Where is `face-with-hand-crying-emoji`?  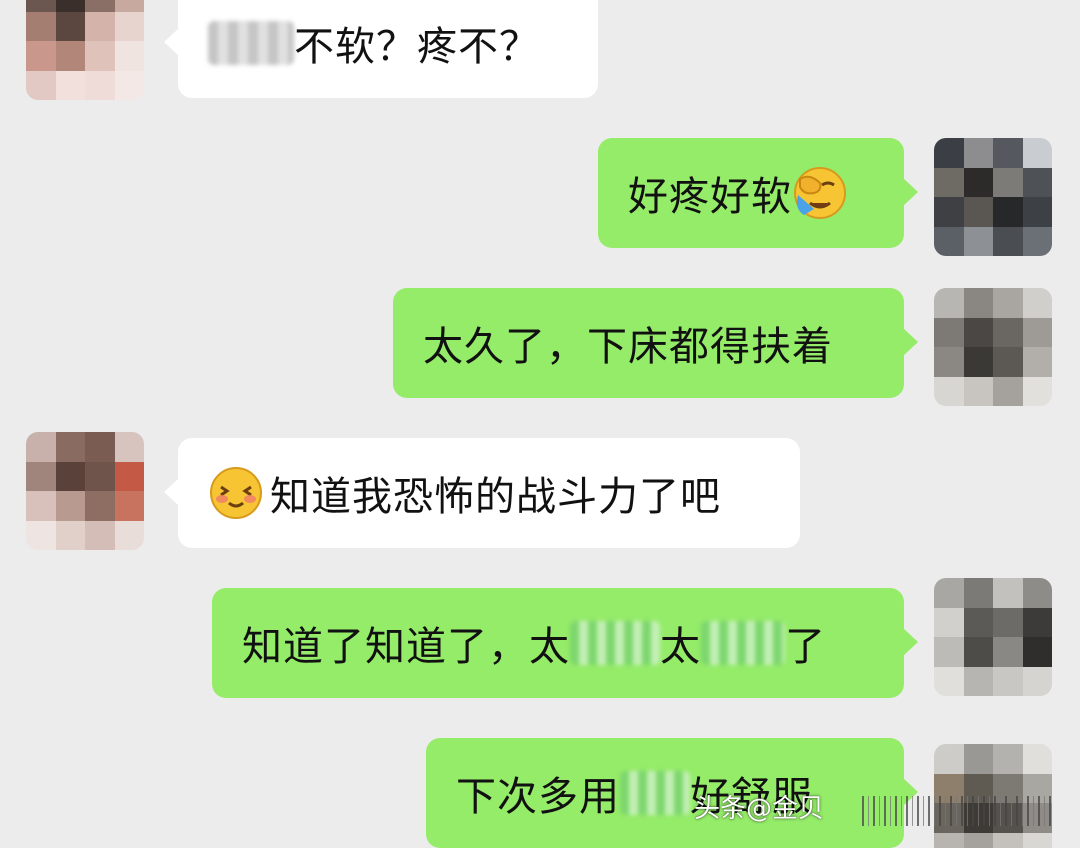 face-with-hand-crying-emoji is located at coordinates (820, 193).